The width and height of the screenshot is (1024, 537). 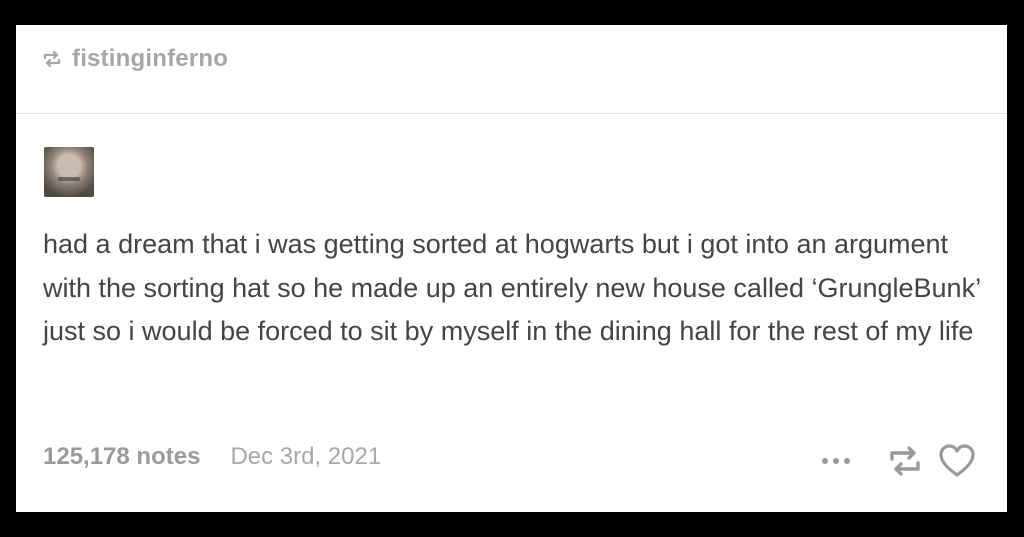 What do you see at coordinates (957, 461) in the screenshot?
I see `heart-icon` at bounding box center [957, 461].